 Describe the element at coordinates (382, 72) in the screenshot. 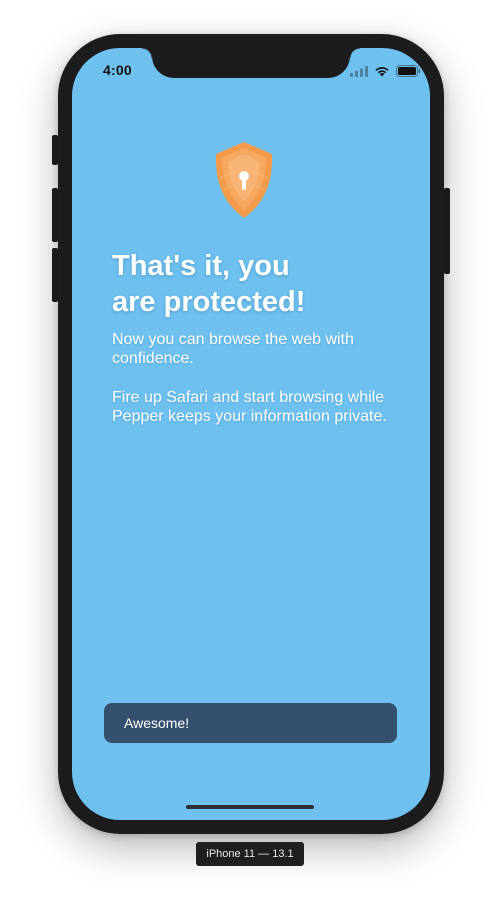

I see `wifi-icon` at that location.